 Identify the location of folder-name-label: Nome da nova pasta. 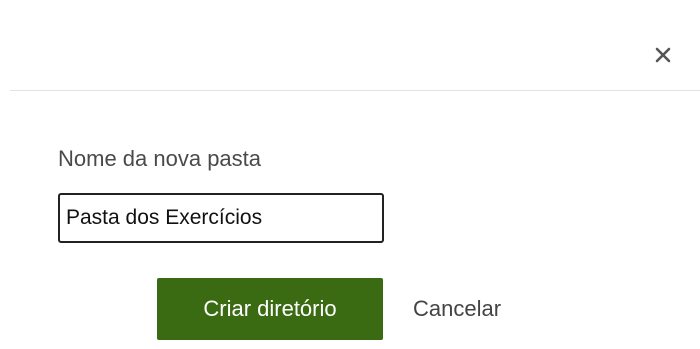
(160, 158).